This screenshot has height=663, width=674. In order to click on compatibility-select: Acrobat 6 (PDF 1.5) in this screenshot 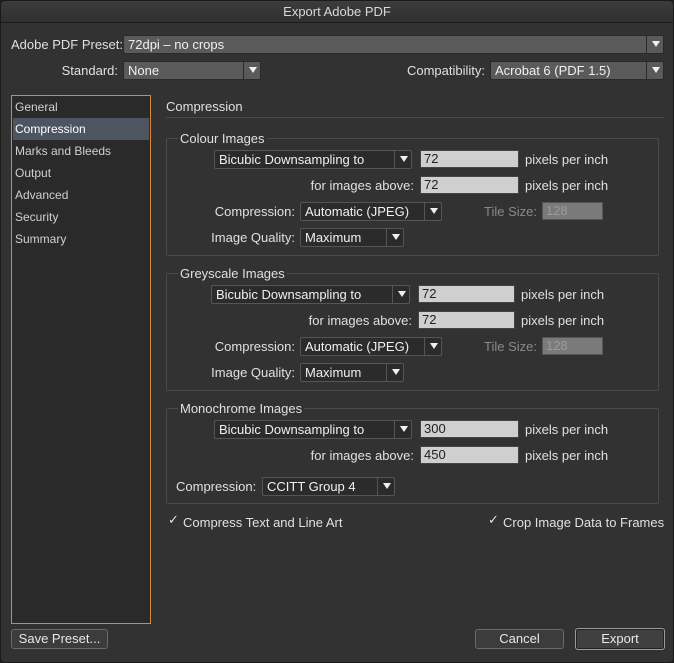, I will do `click(577, 70)`.